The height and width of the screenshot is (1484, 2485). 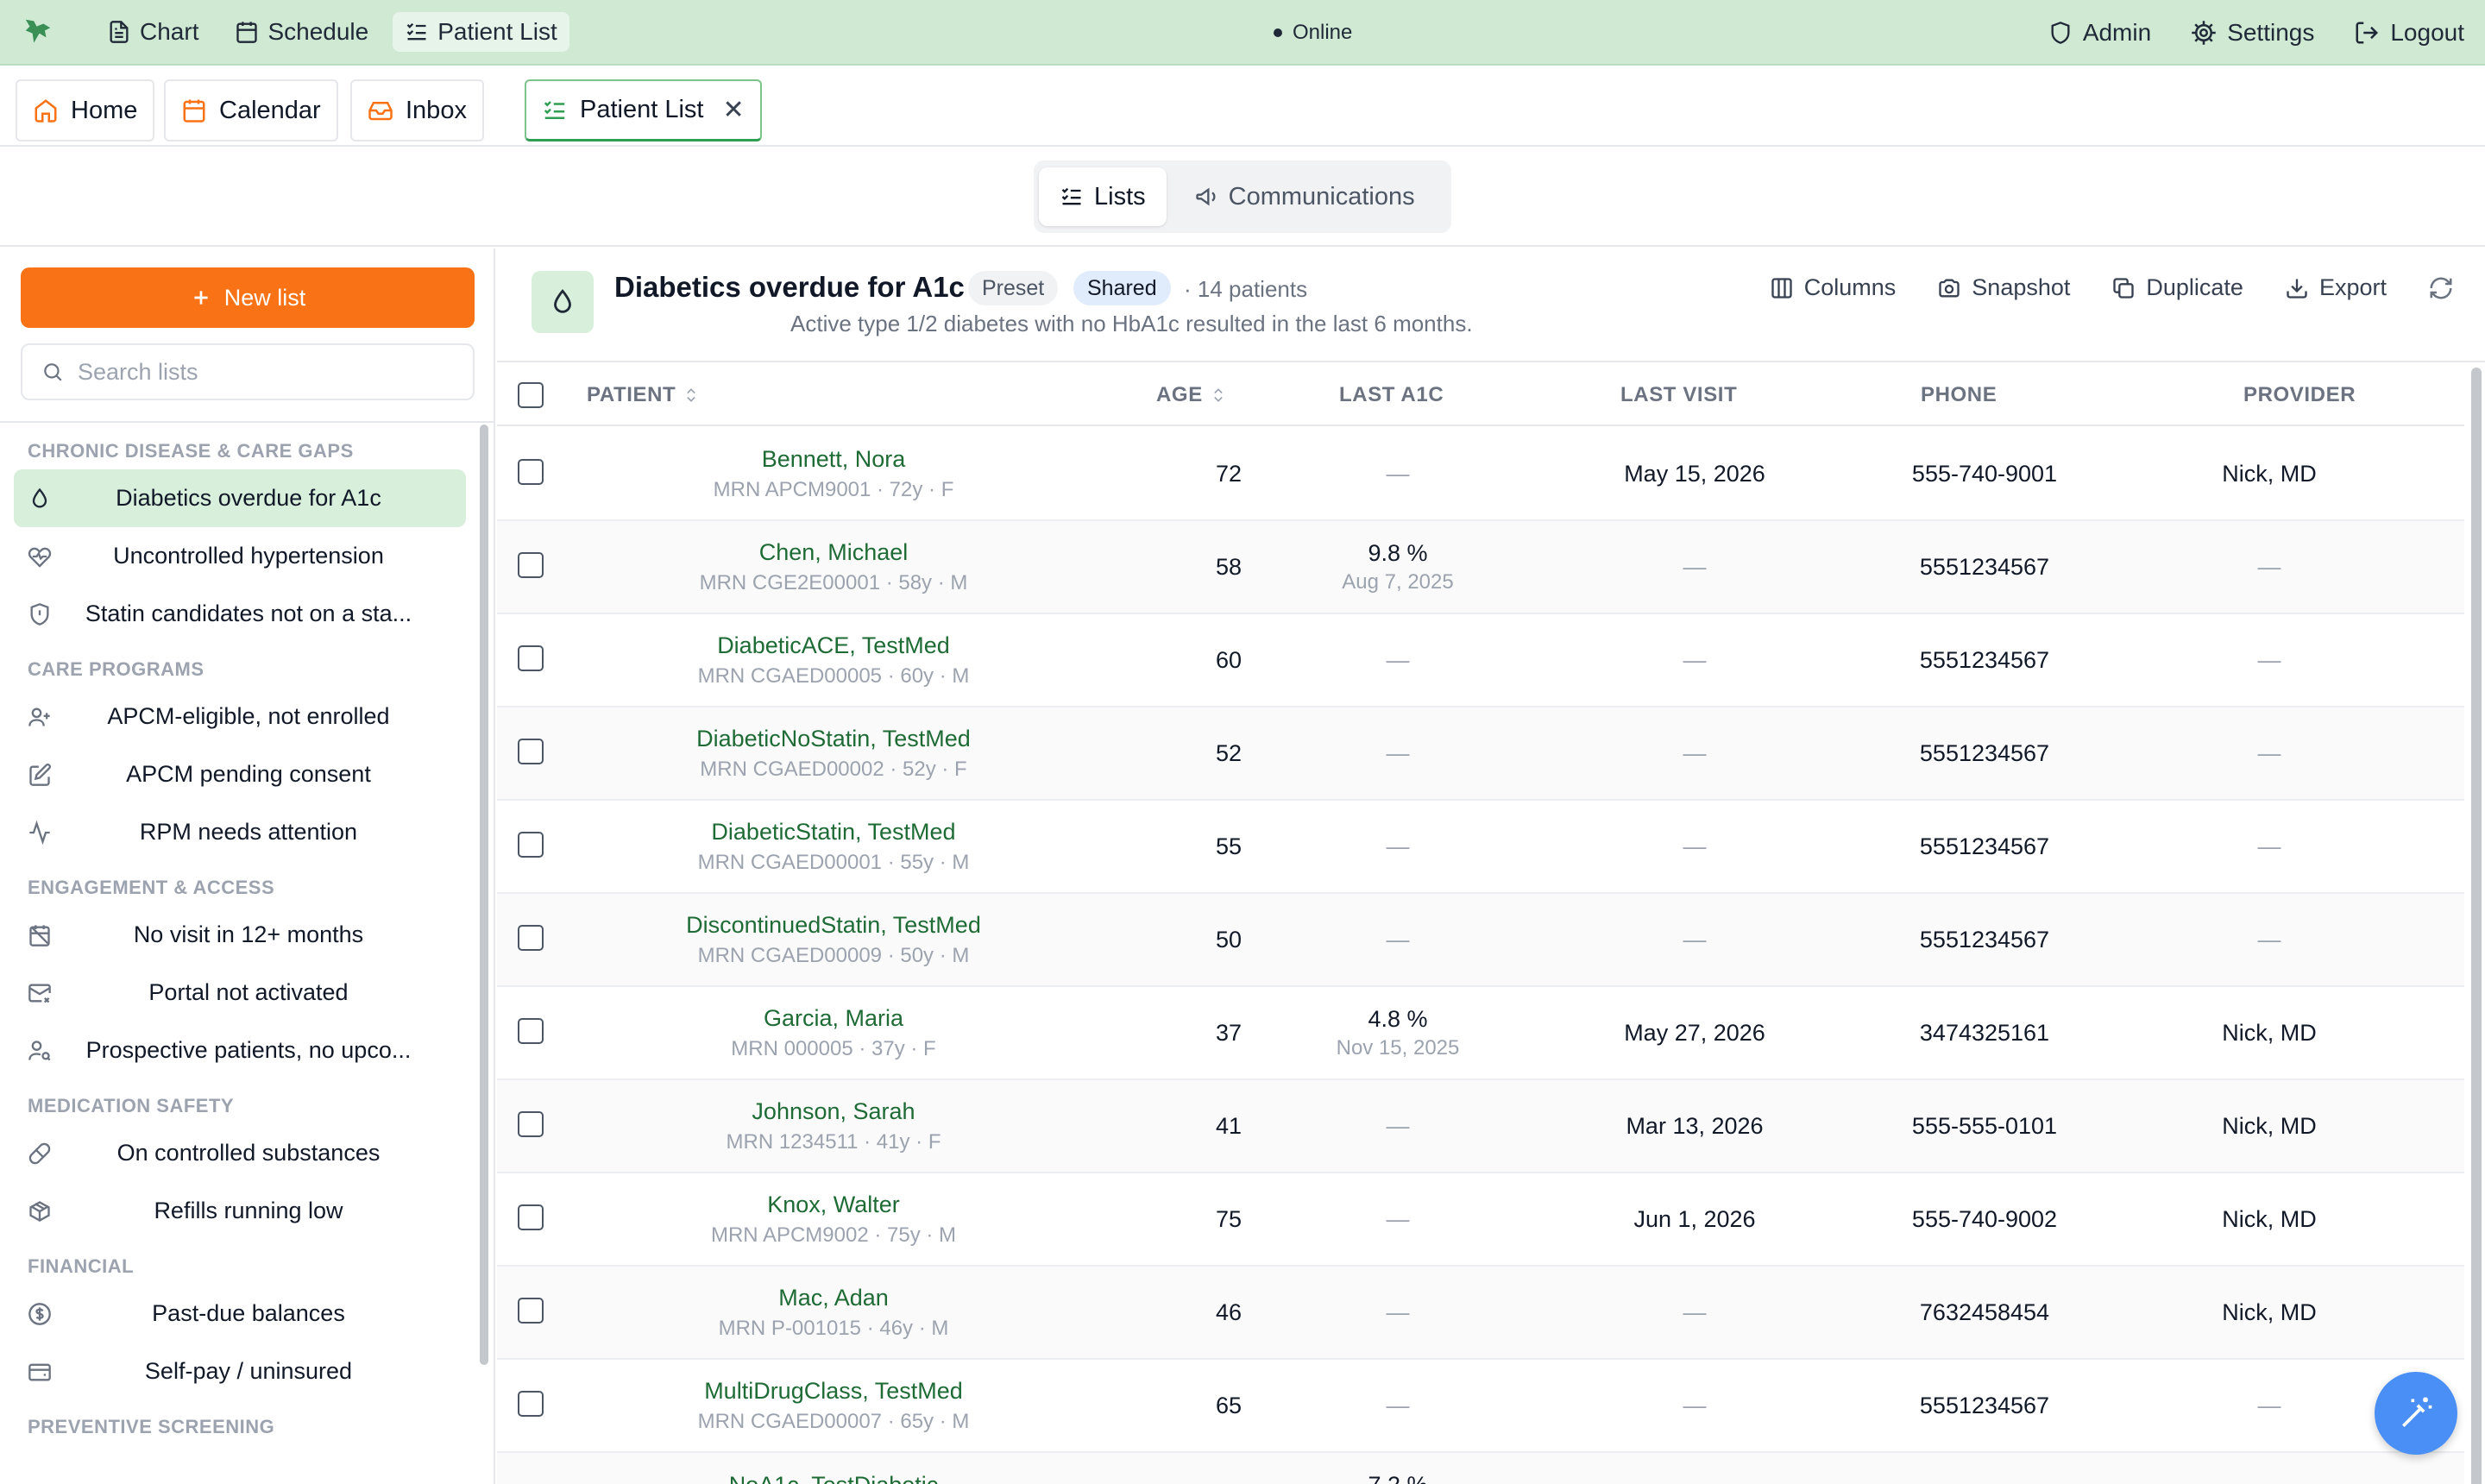 I want to click on segment-lists: Lists, so click(x=1103, y=197).